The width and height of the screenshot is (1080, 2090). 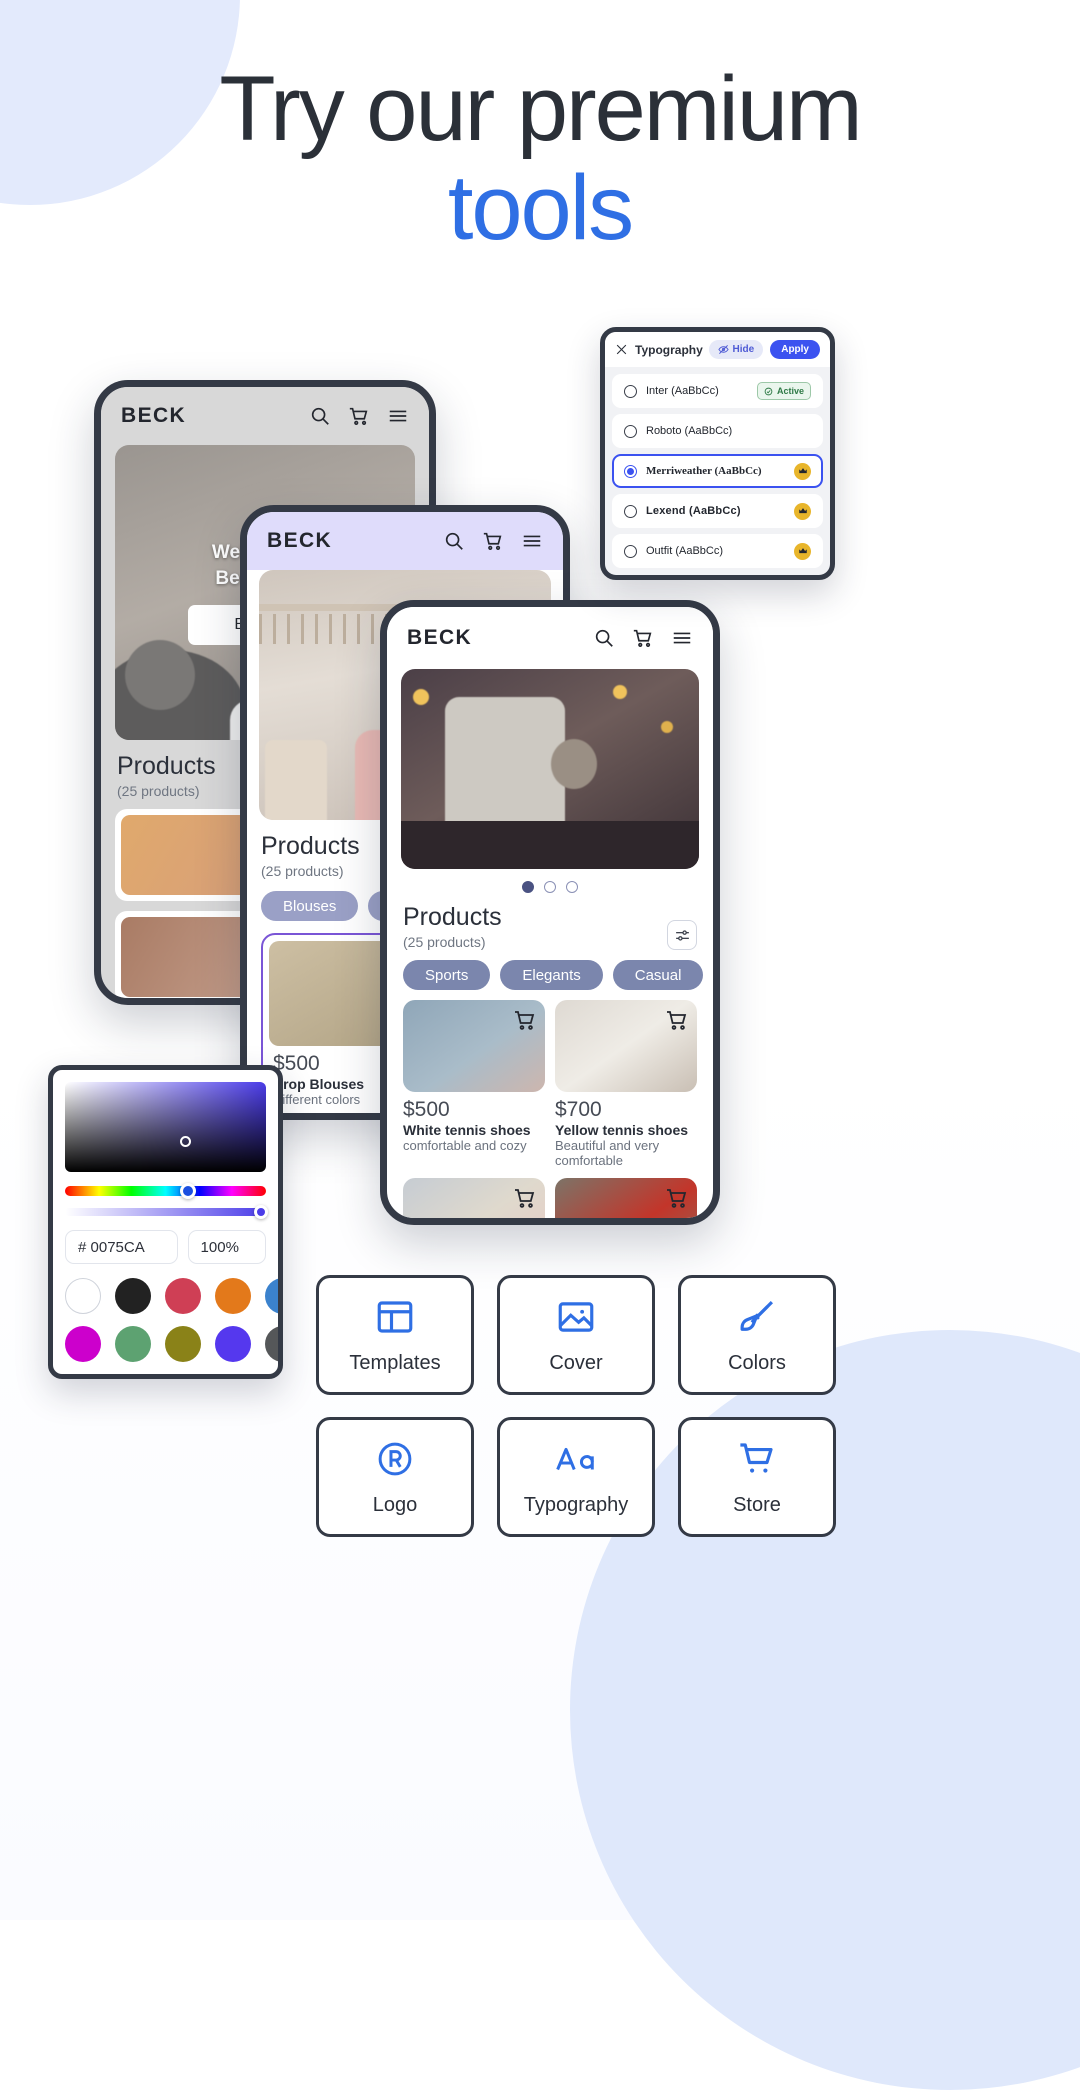 What do you see at coordinates (271, 1296) in the screenshot?
I see `swatch-blue` at bounding box center [271, 1296].